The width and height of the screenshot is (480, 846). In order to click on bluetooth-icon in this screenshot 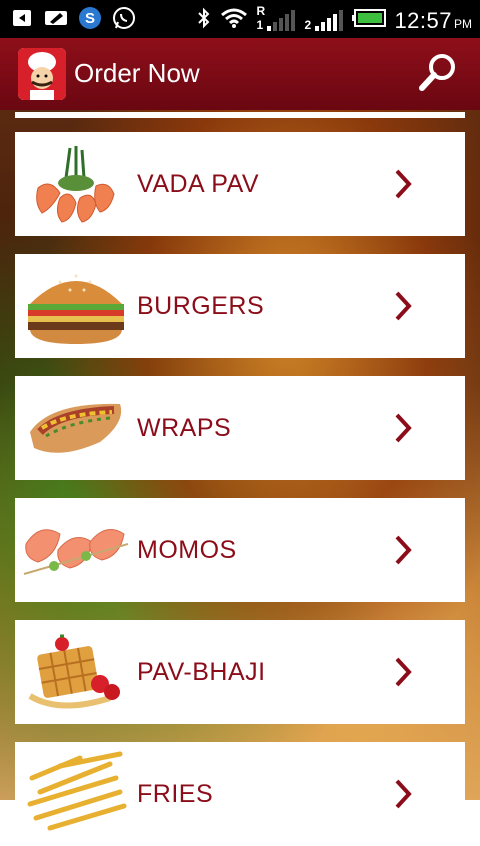, I will do `click(204, 20)`.